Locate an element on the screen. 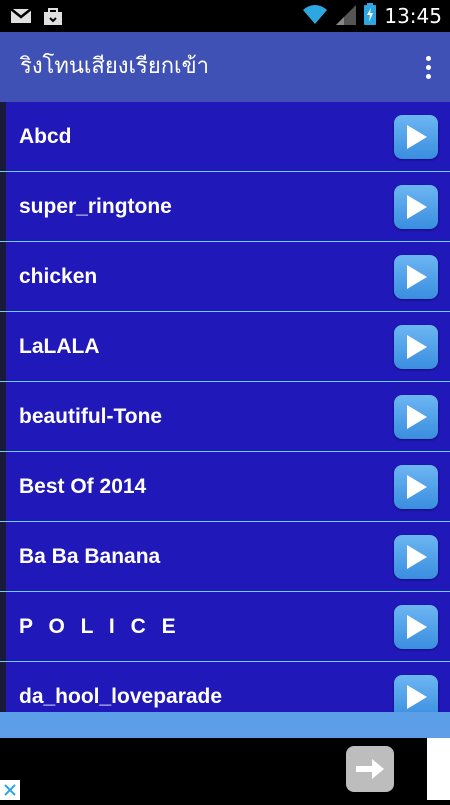  ringtone-label: LaLALA is located at coordinates (59, 346).